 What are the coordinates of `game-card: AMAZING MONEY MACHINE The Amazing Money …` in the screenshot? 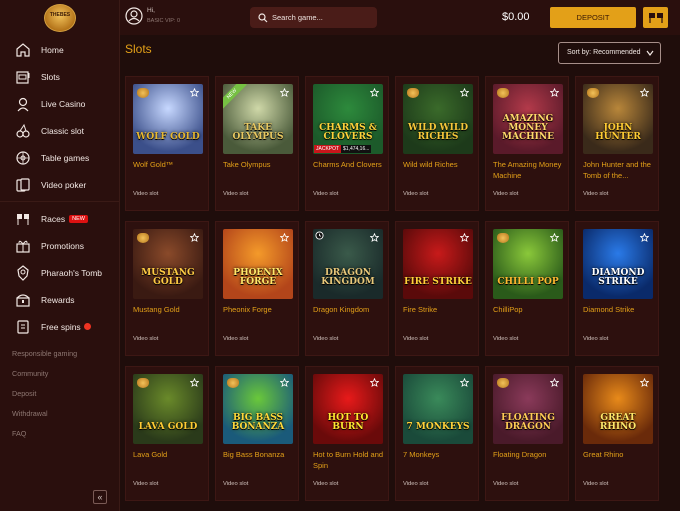 It's located at (527, 143).